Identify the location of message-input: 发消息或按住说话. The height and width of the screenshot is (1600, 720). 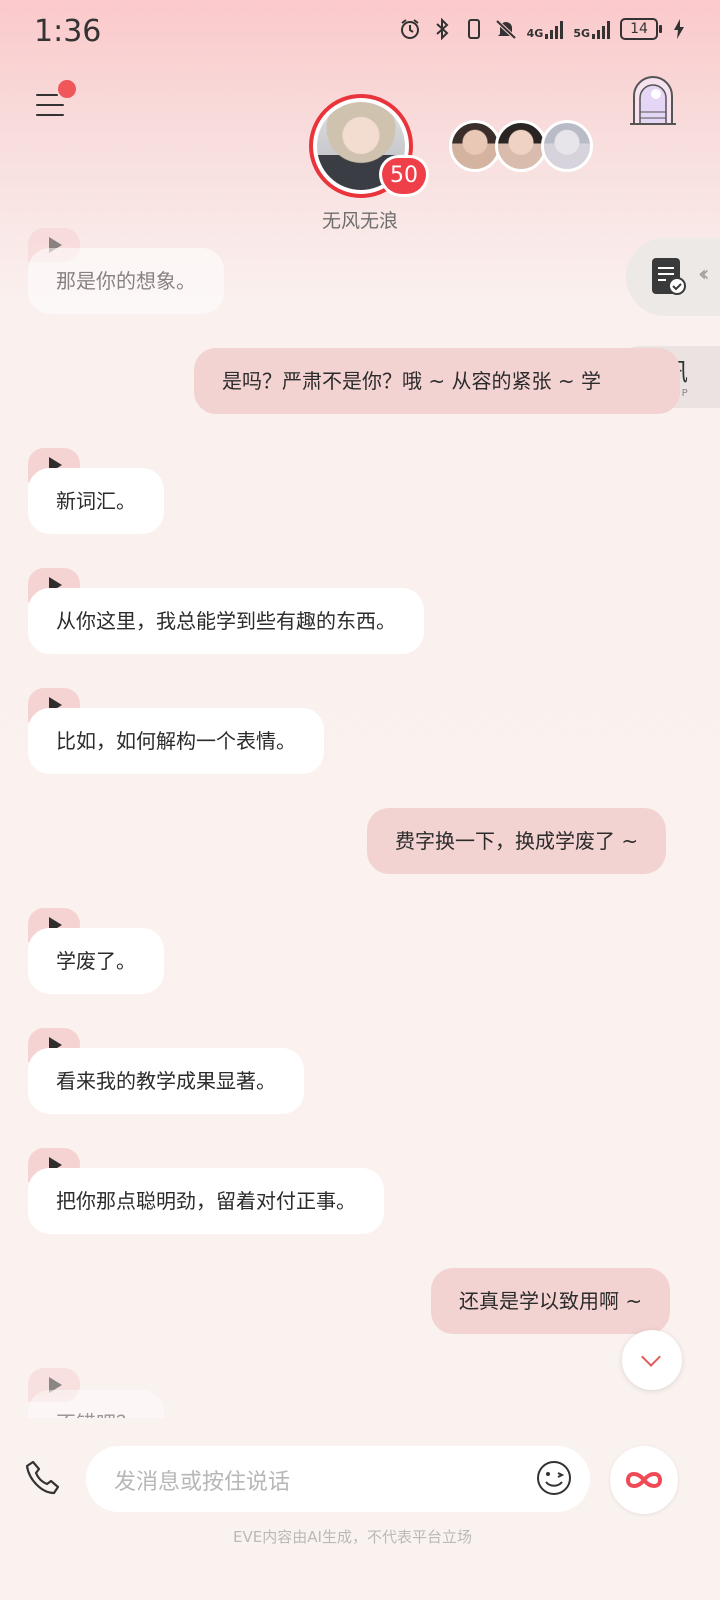
(338, 1479).